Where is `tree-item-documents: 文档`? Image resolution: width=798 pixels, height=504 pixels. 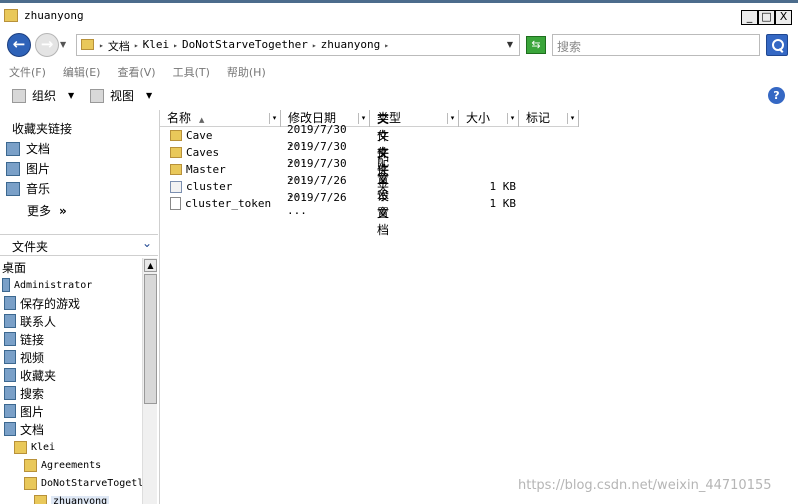
tree-item-documents: 文档 is located at coordinates (24, 429).